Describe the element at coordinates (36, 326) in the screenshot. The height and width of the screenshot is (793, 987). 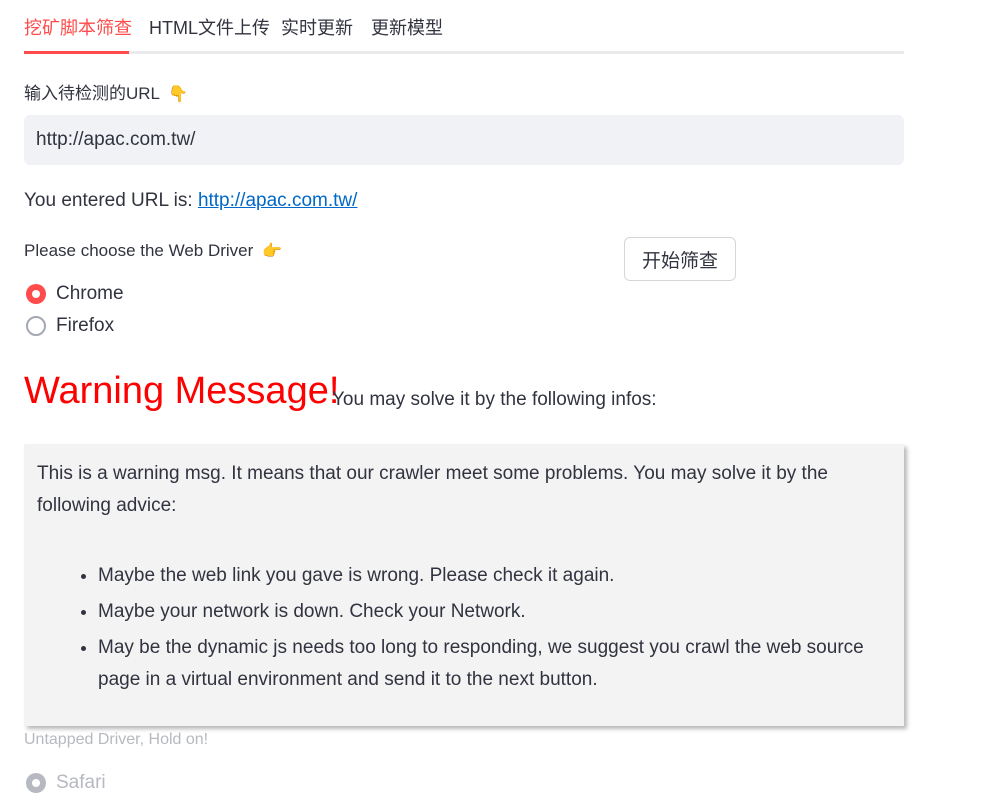
I see `radio-unchecked-icon` at that location.